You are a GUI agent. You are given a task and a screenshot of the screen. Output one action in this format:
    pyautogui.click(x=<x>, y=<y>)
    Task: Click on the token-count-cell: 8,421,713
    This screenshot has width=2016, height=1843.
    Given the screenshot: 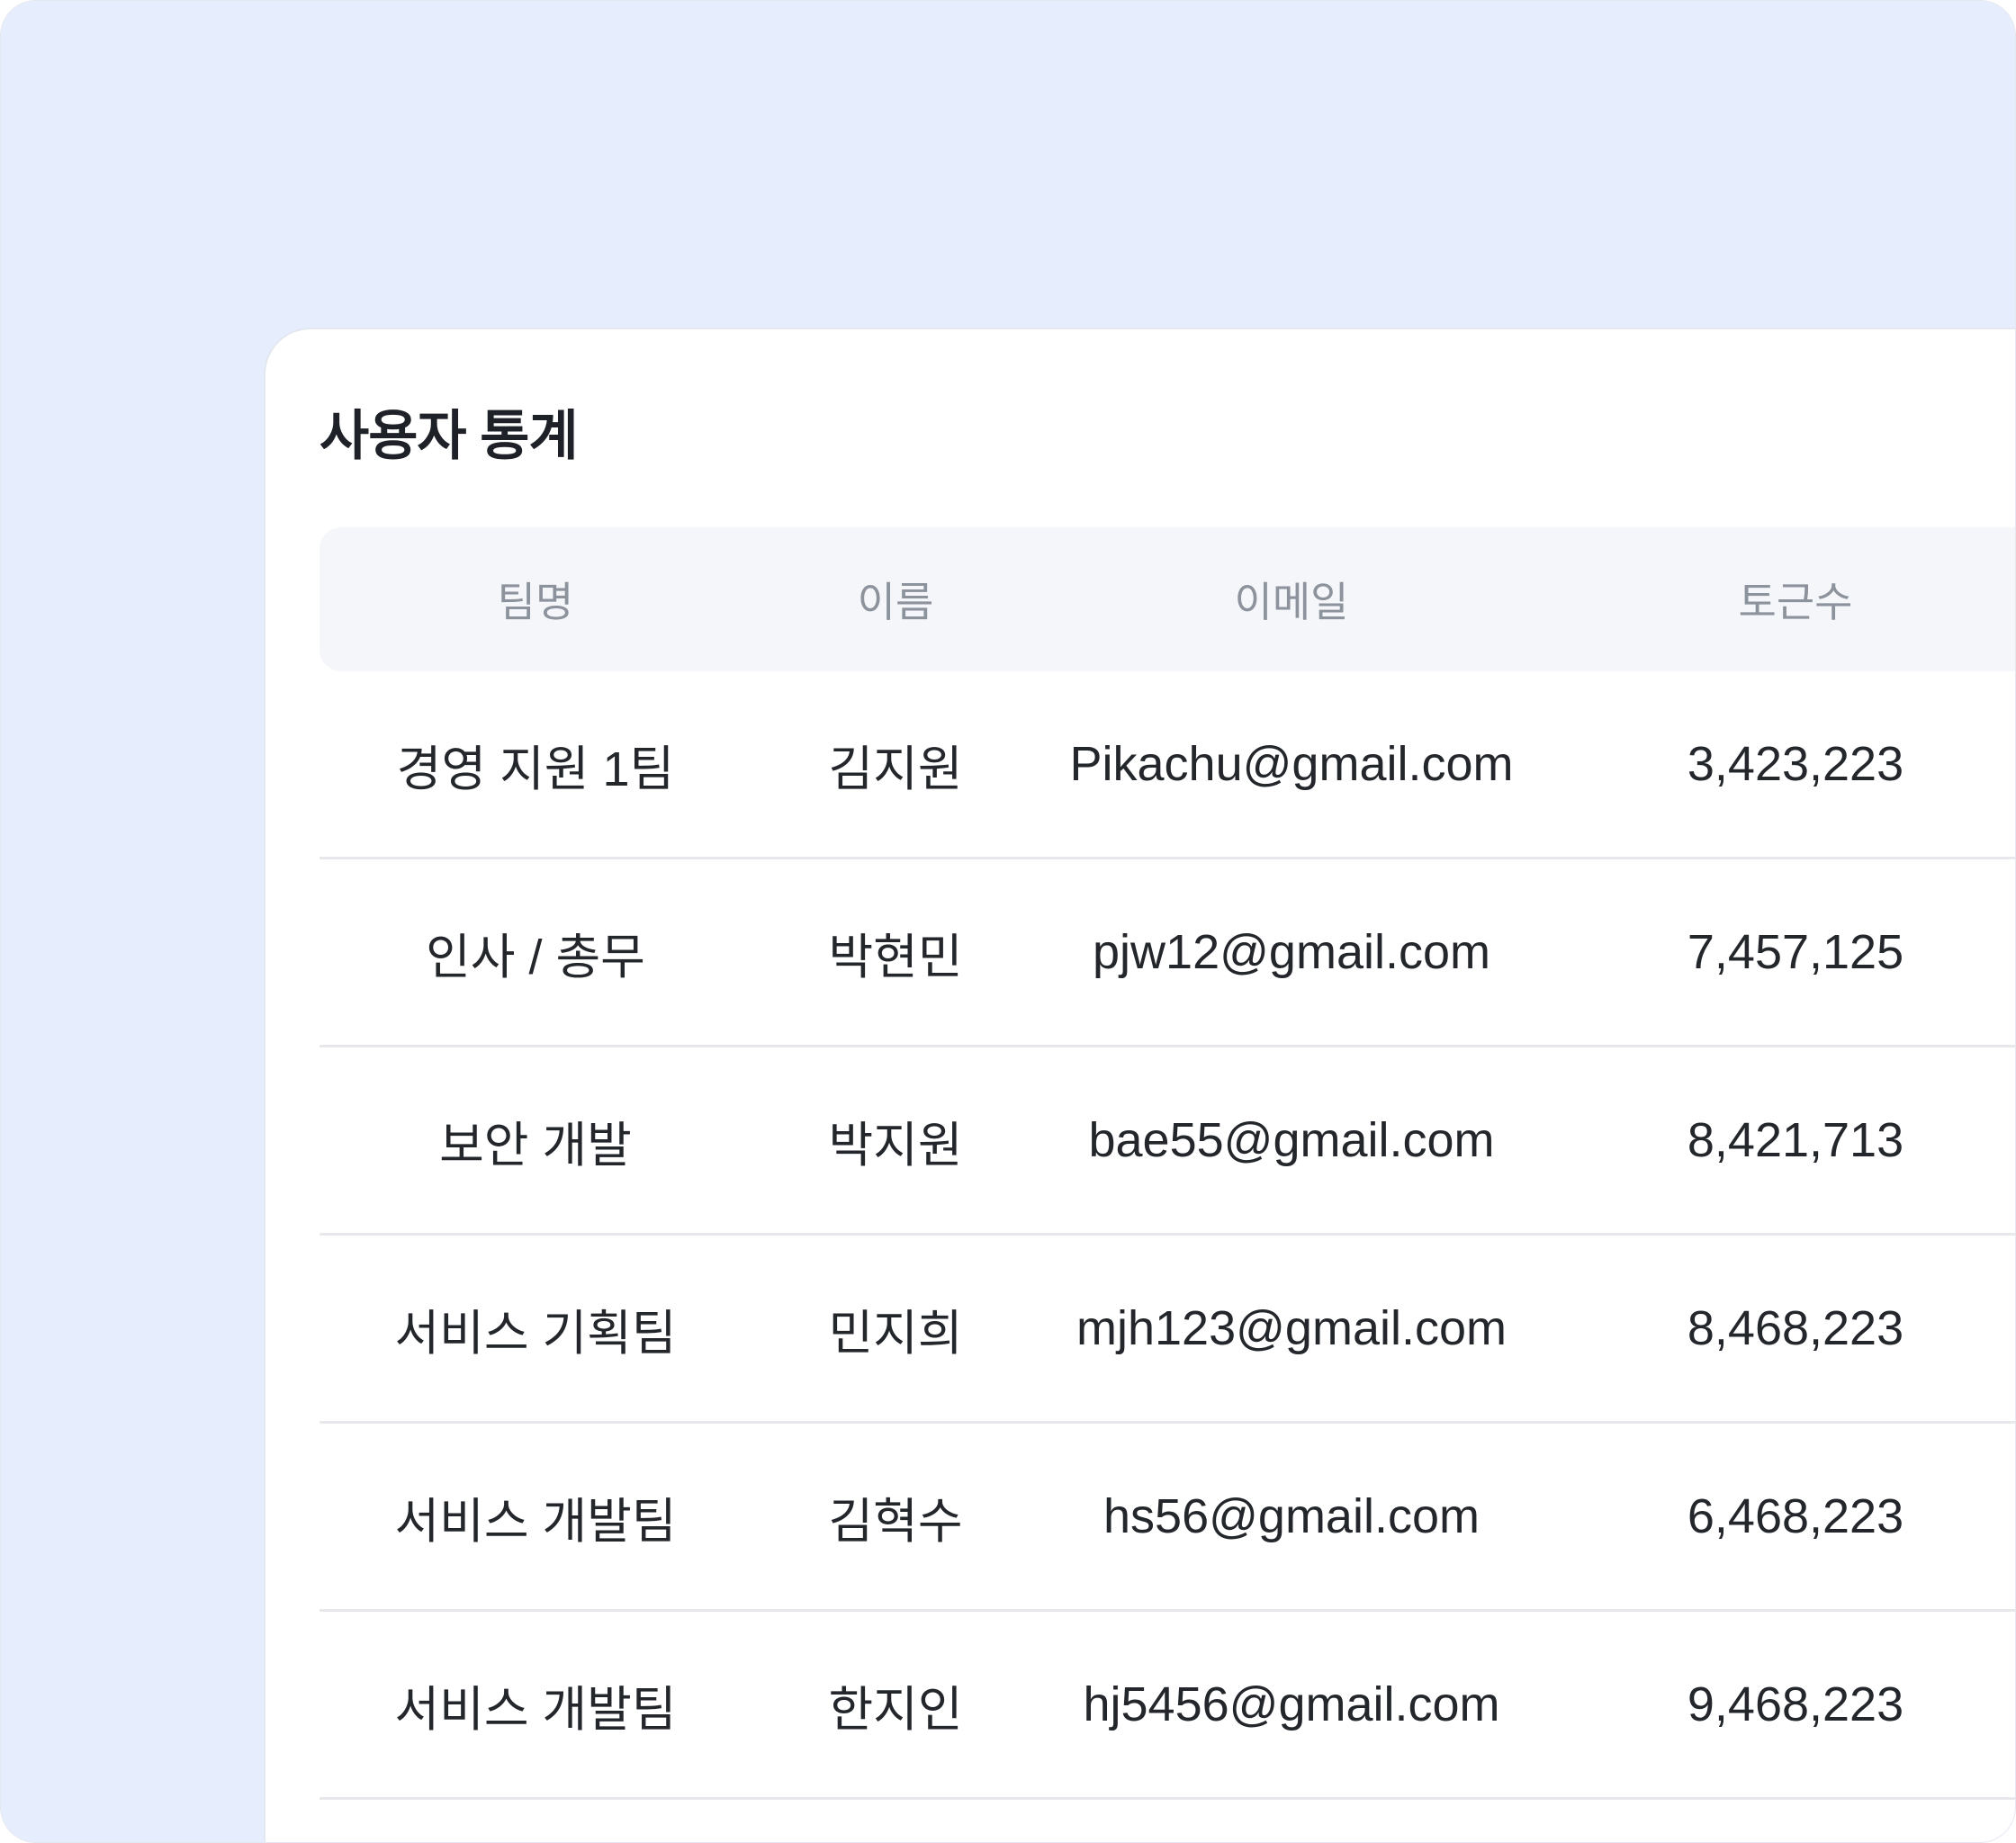 What is the action you would take?
    pyautogui.click(x=1795, y=1140)
    